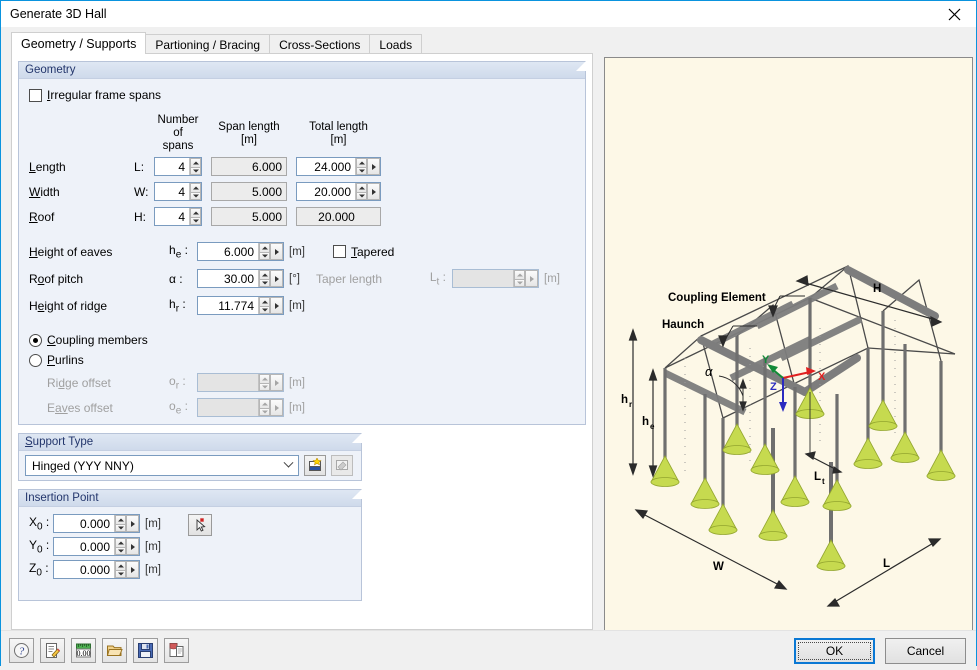  What do you see at coordinates (302, 382) in the screenshot?
I see `ridge-offset-row: Ridge offset or : [m]` at bounding box center [302, 382].